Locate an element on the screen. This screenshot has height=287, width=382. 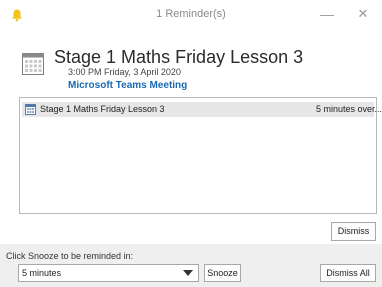
reminder-subject: Stage 1 Maths Friday Lesson 3 is located at coordinates (102, 109).